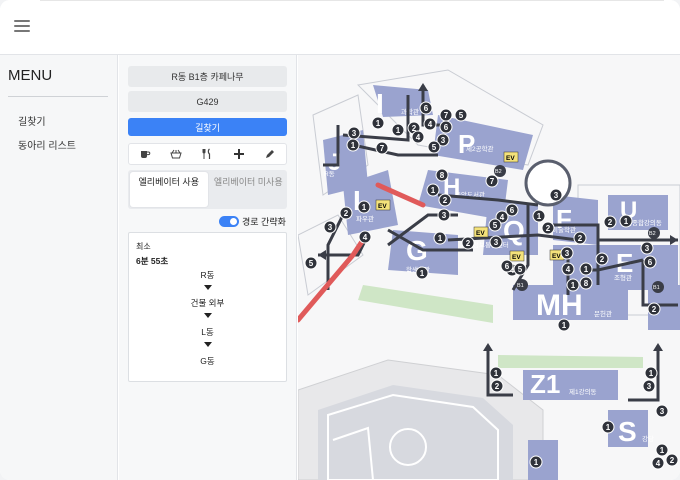  What do you see at coordinates (239, 154) in the screenshot?
I see `plus-icon` at bounding box center [239, 154].